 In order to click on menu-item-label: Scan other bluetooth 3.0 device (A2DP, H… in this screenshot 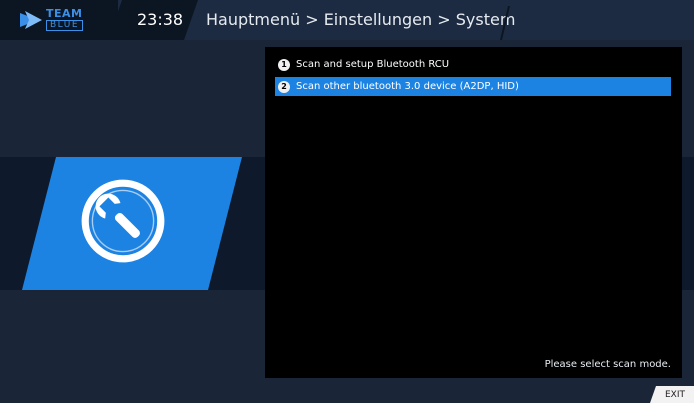, I will do `click(407, 86)`.